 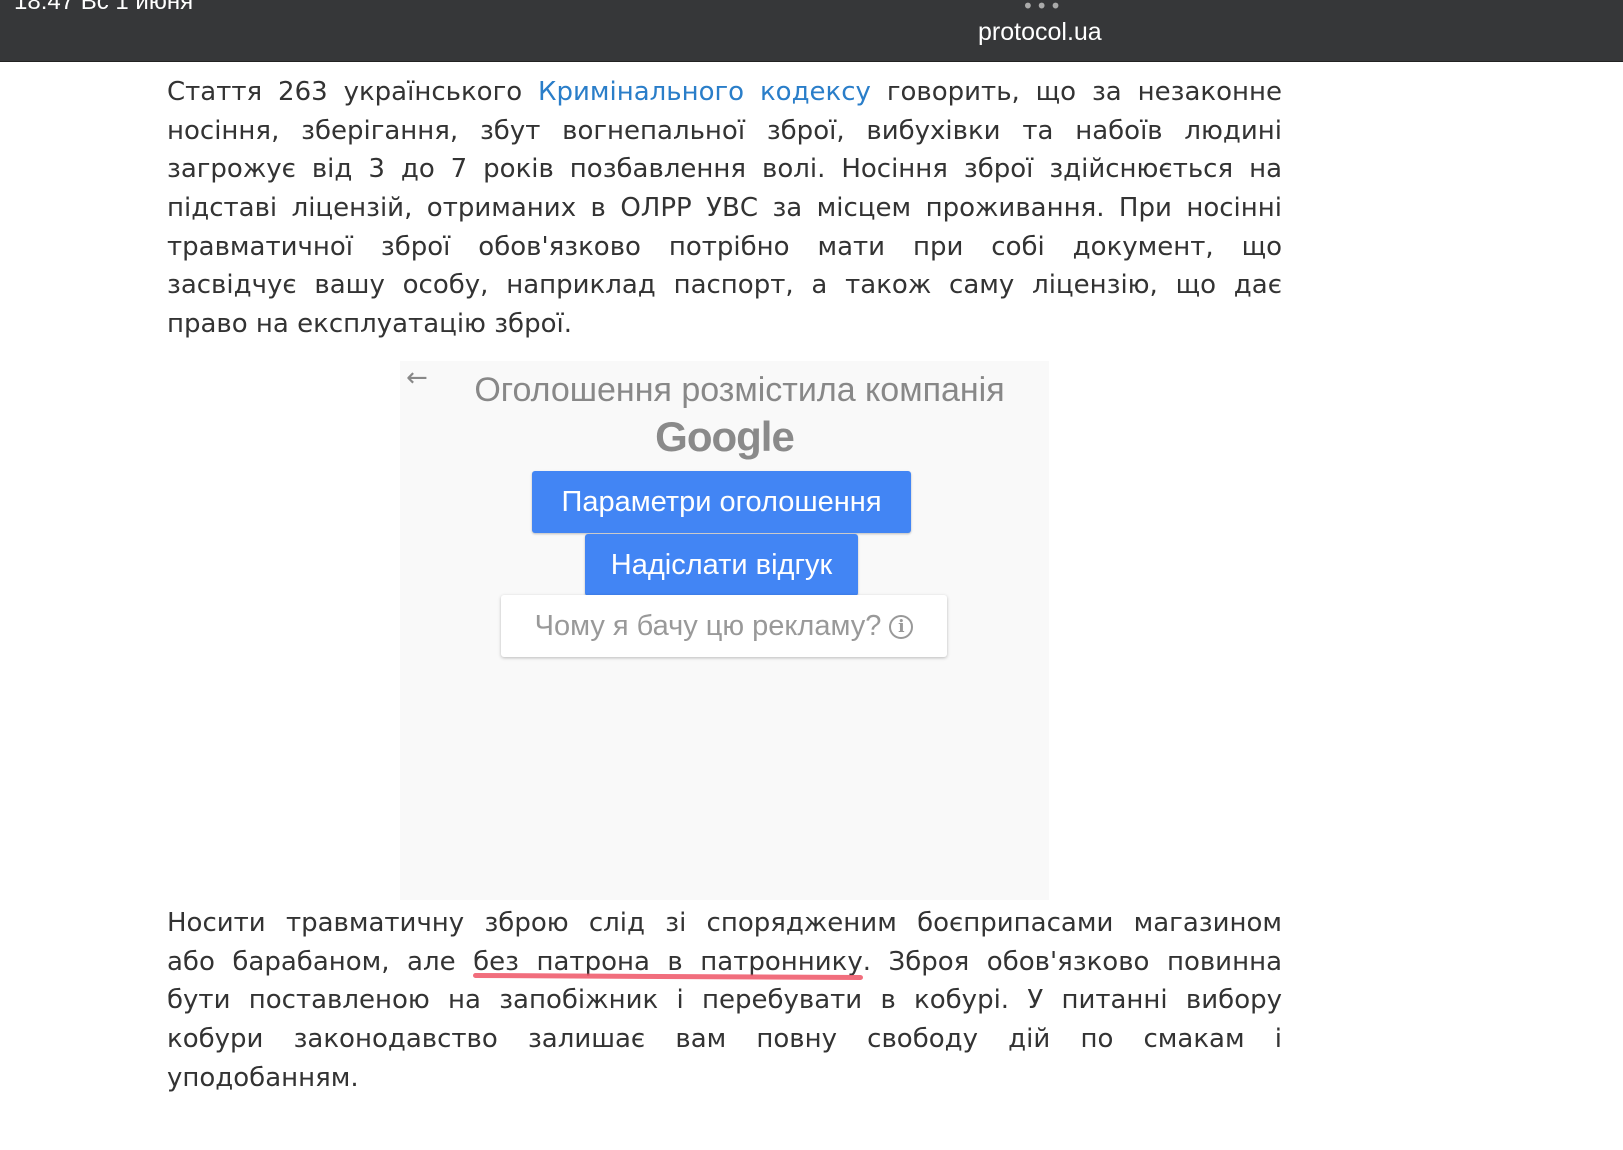 What do you see at coordinates (263, 1077) in the screenshot?
I see `text-line: уподобанням.` at bounding box center [263, 1077].